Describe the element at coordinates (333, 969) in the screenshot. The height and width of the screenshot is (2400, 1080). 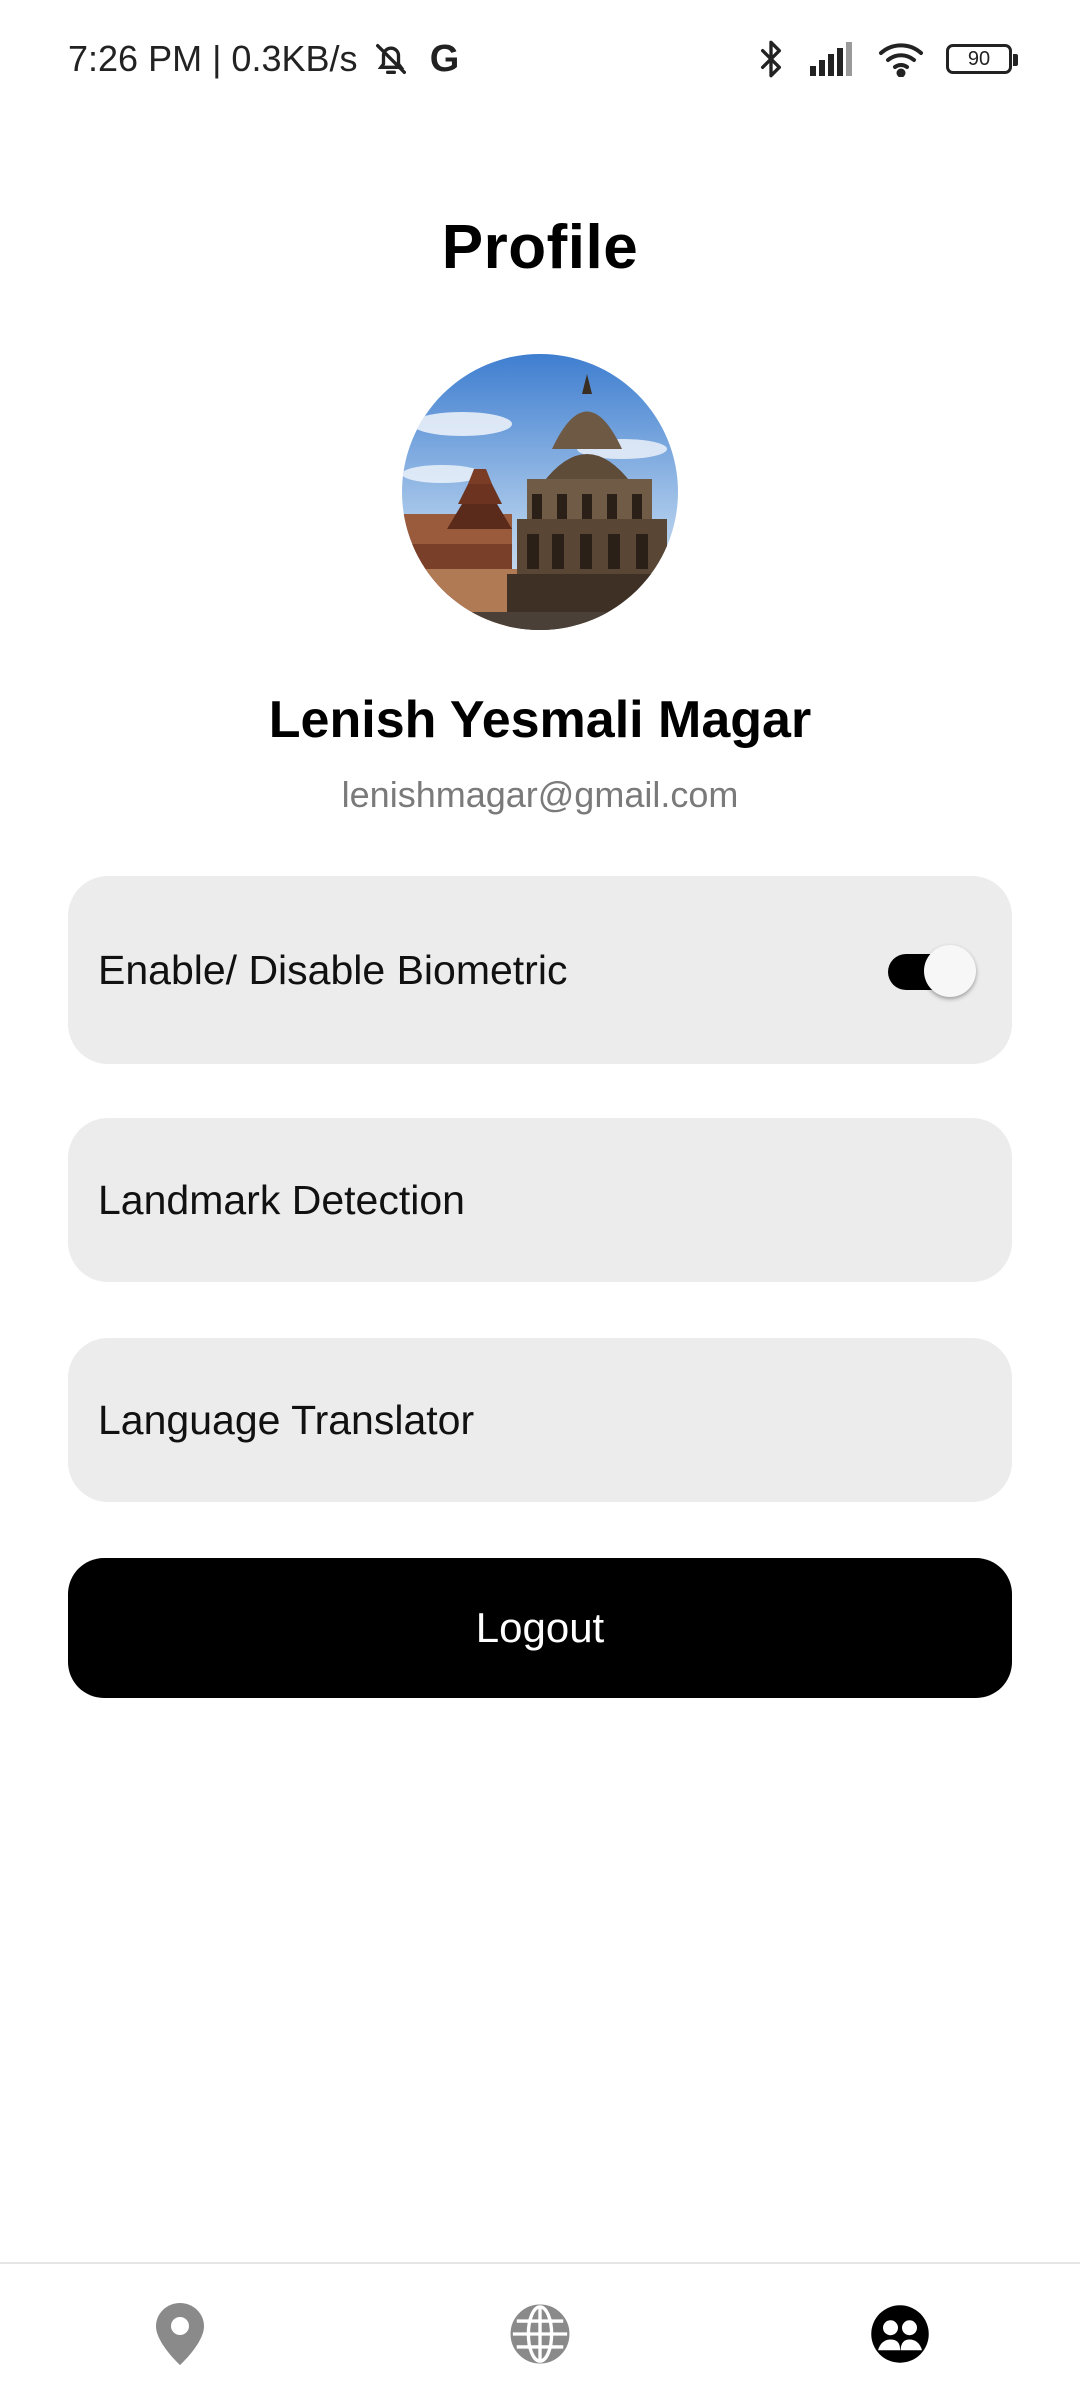
I see `biometric-label: Enable/ Disable Biometric` at that location.